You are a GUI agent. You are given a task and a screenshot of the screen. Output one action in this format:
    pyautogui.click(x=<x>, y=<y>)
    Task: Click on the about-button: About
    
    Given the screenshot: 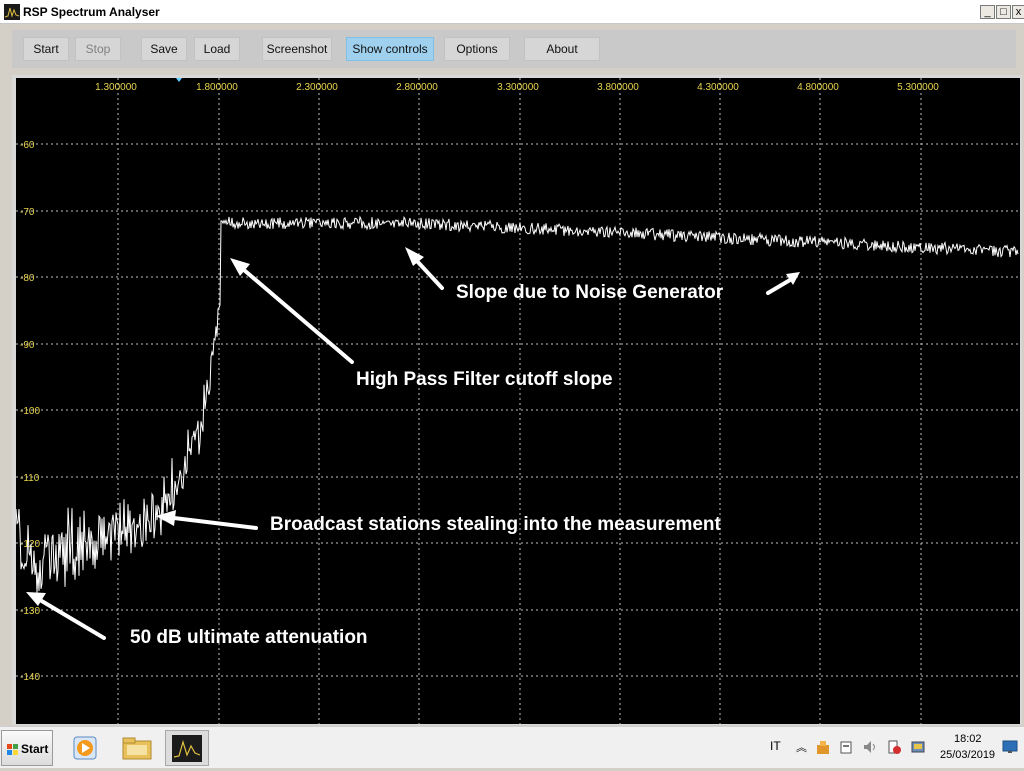 What is the action you would take?
    pyautogui.click(x=562, y=49)
    